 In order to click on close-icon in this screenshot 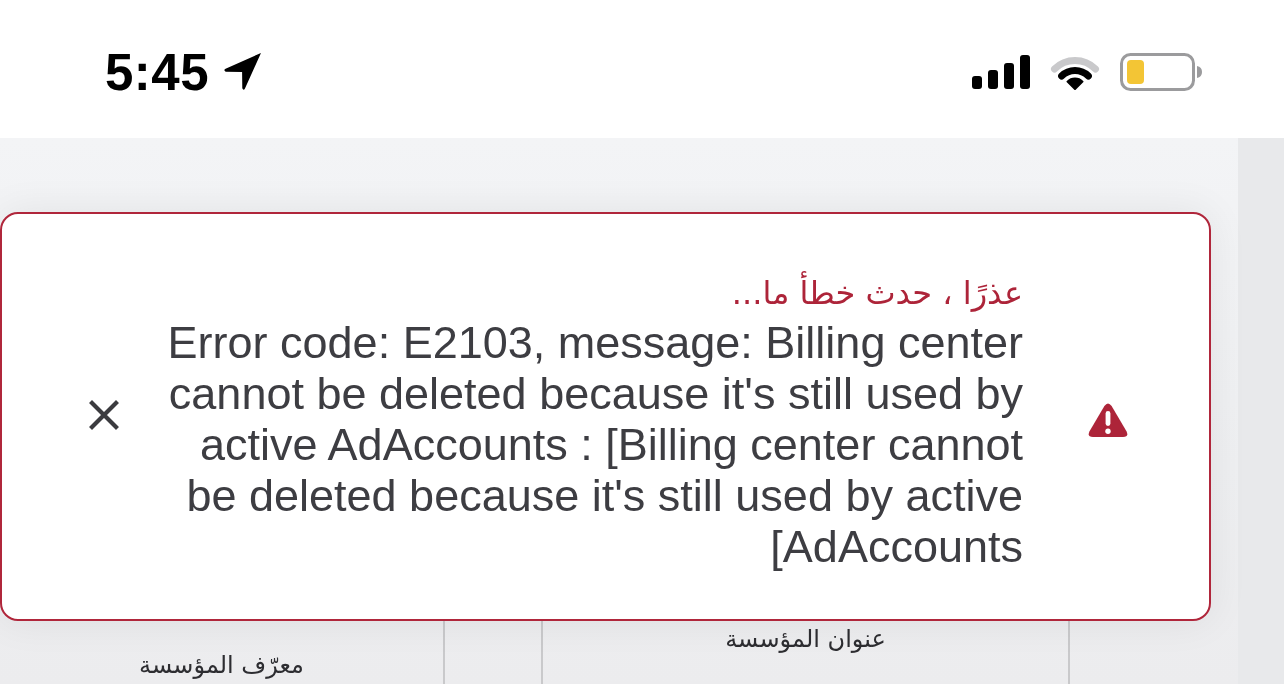, I will do `click(104, 414)`.